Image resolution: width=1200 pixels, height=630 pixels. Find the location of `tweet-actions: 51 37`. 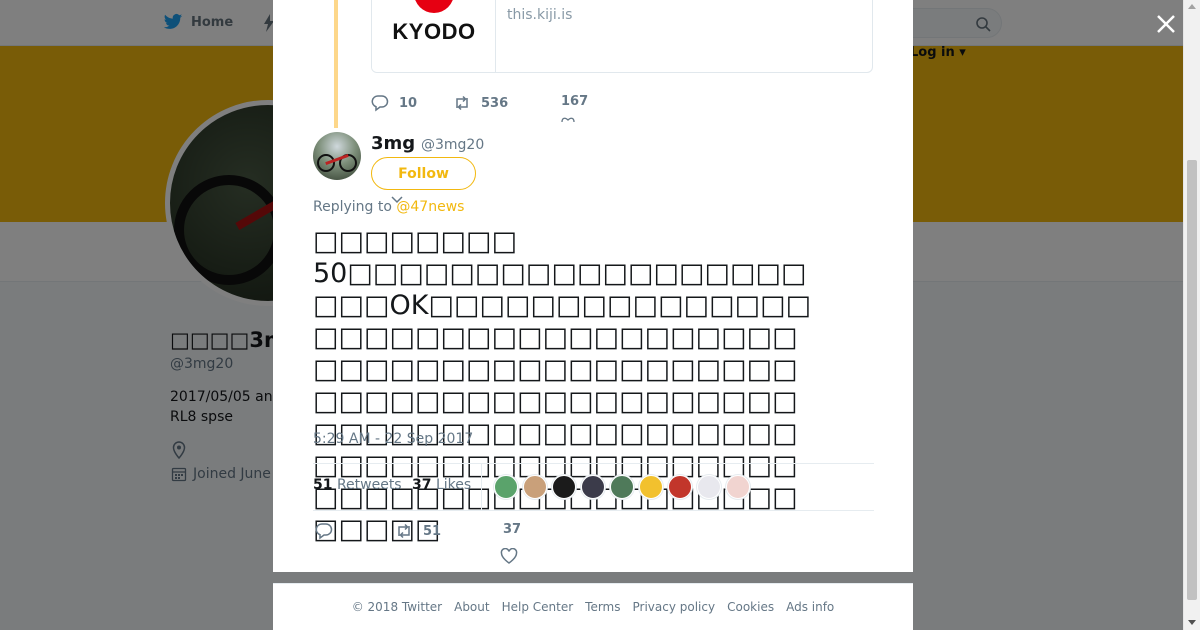

tweet-actions: 51 37 is located at coordinates (463, 543).